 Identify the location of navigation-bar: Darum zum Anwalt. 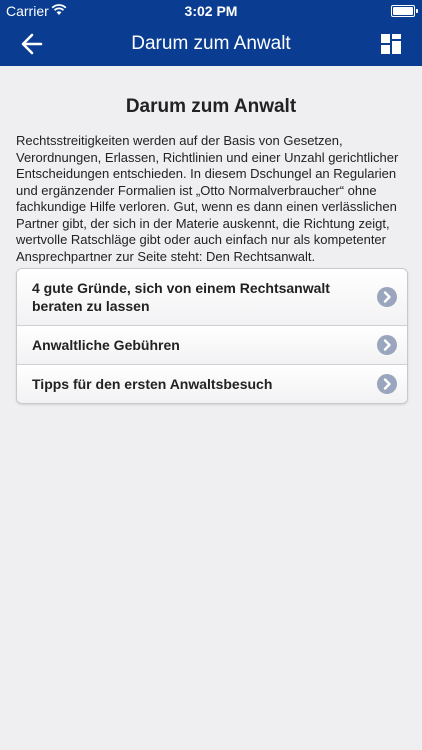
(211, 44).